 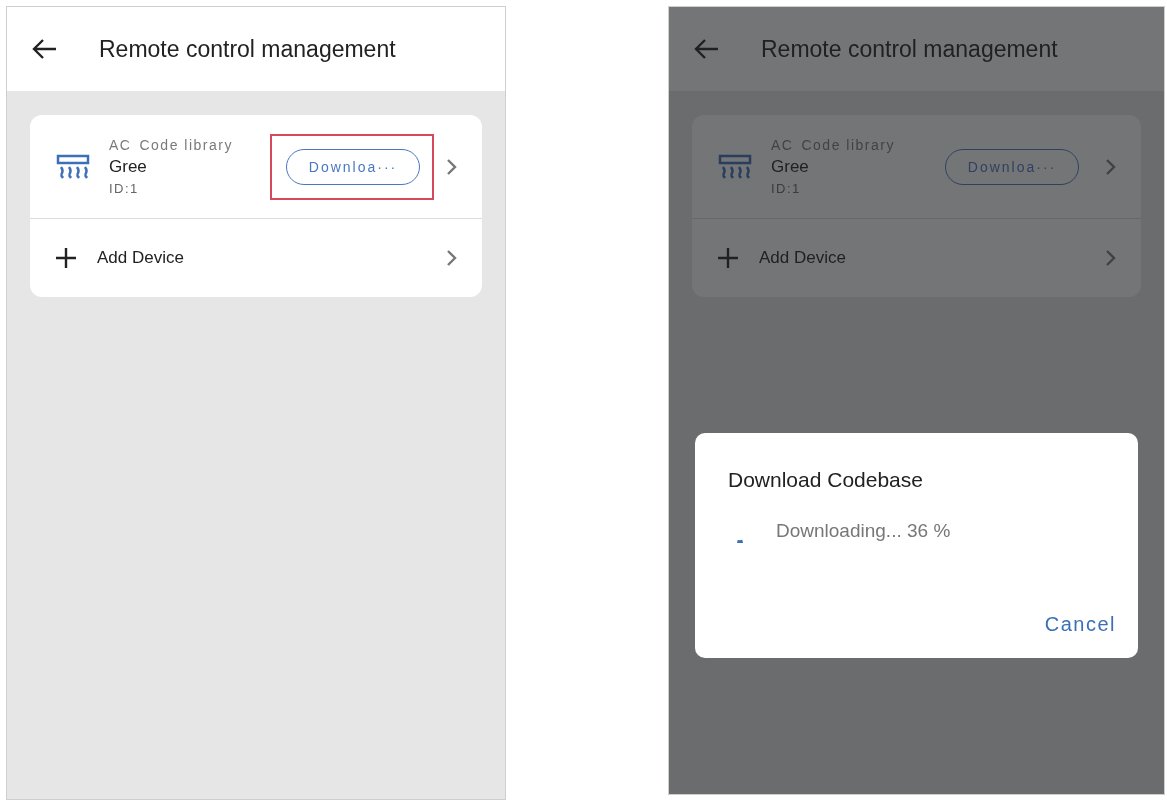 I want to click on cancel-button: Cancel, so click(x=1080, y=624).